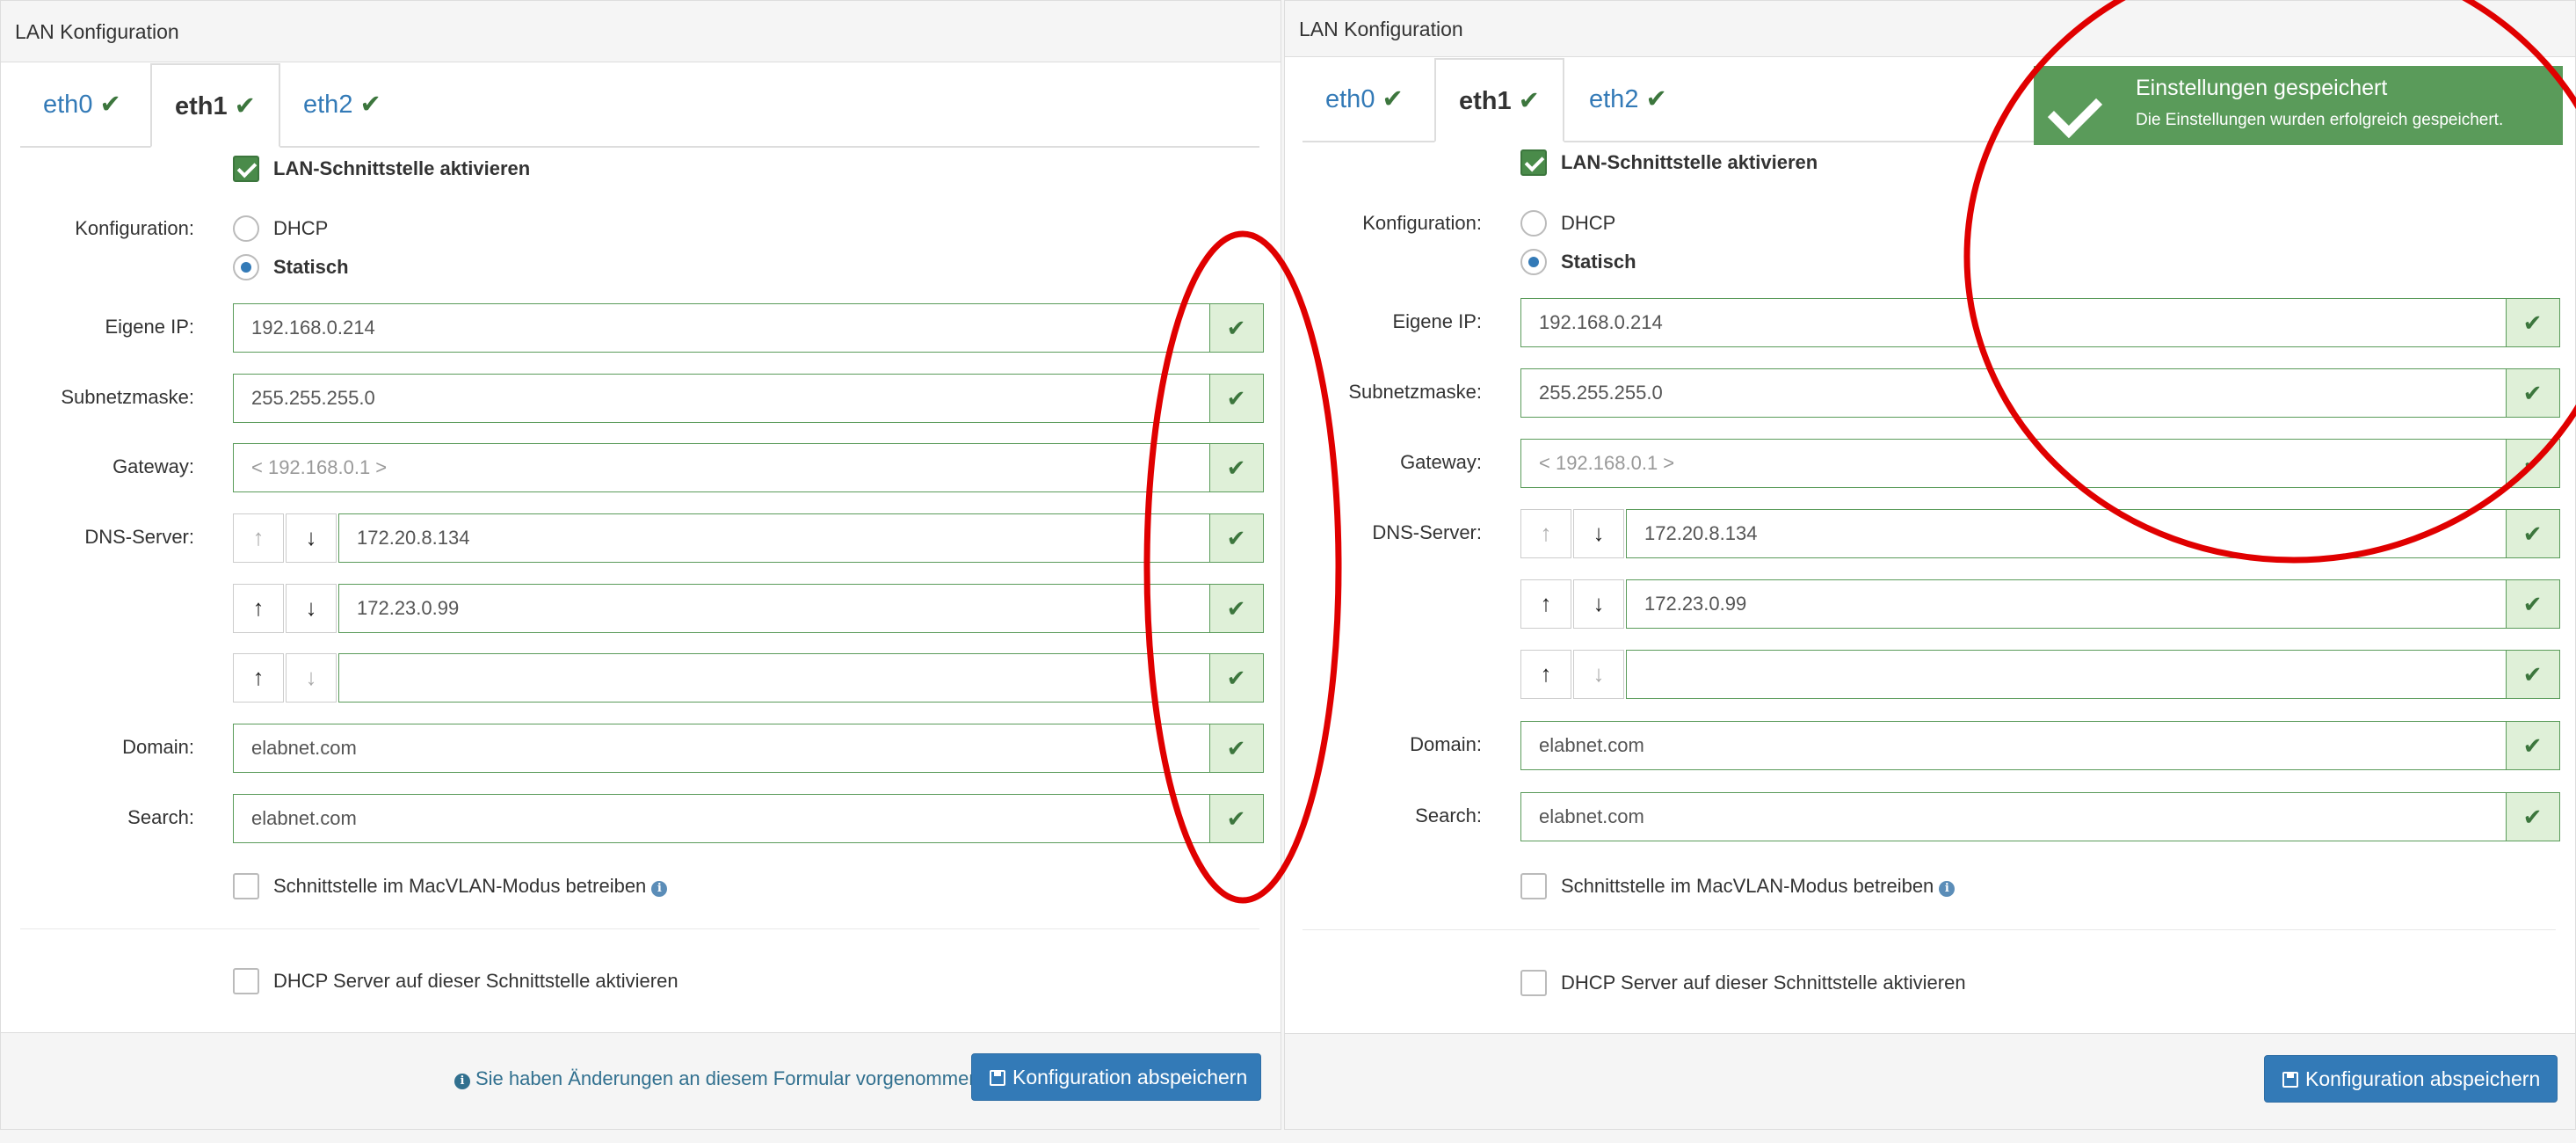 This screenshot has height=1143, width=2576. What do you see at coordinates (408, 608) in the screenshot?
I see `dns-value: 172.23.0.99` at bounding box center [408, 608].